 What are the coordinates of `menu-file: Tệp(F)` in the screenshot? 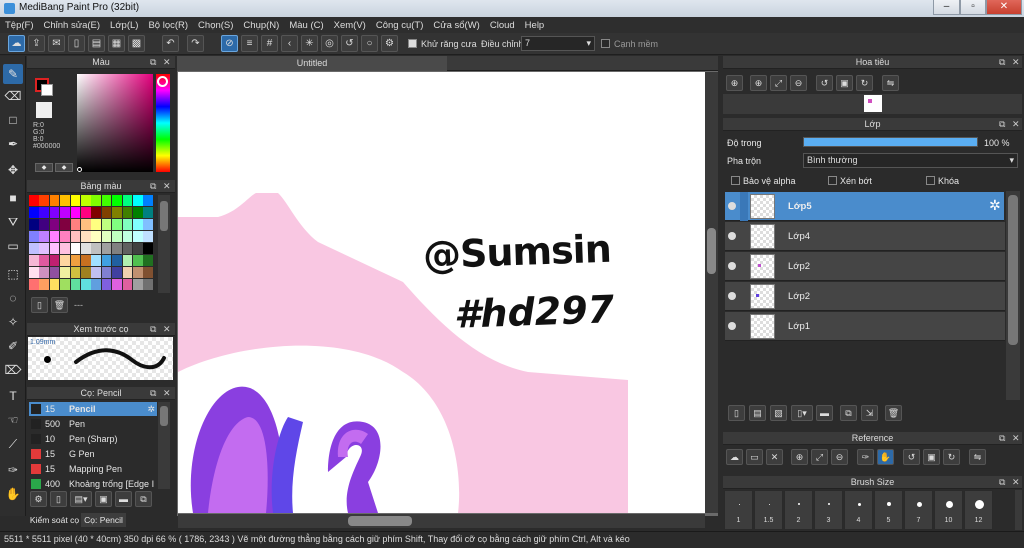 It's located at (19, 24).